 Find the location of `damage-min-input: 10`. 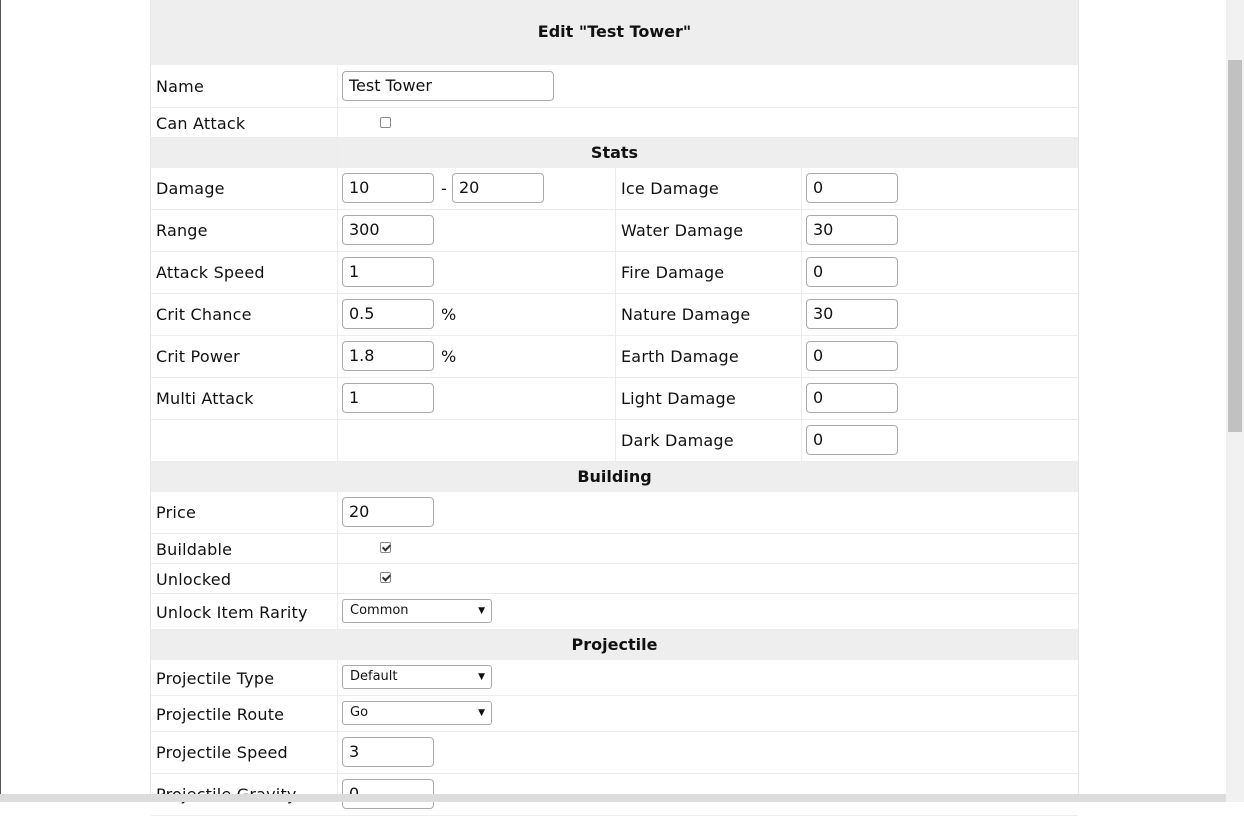

damage-min-input: 10 is located at coordinates (388, 188).